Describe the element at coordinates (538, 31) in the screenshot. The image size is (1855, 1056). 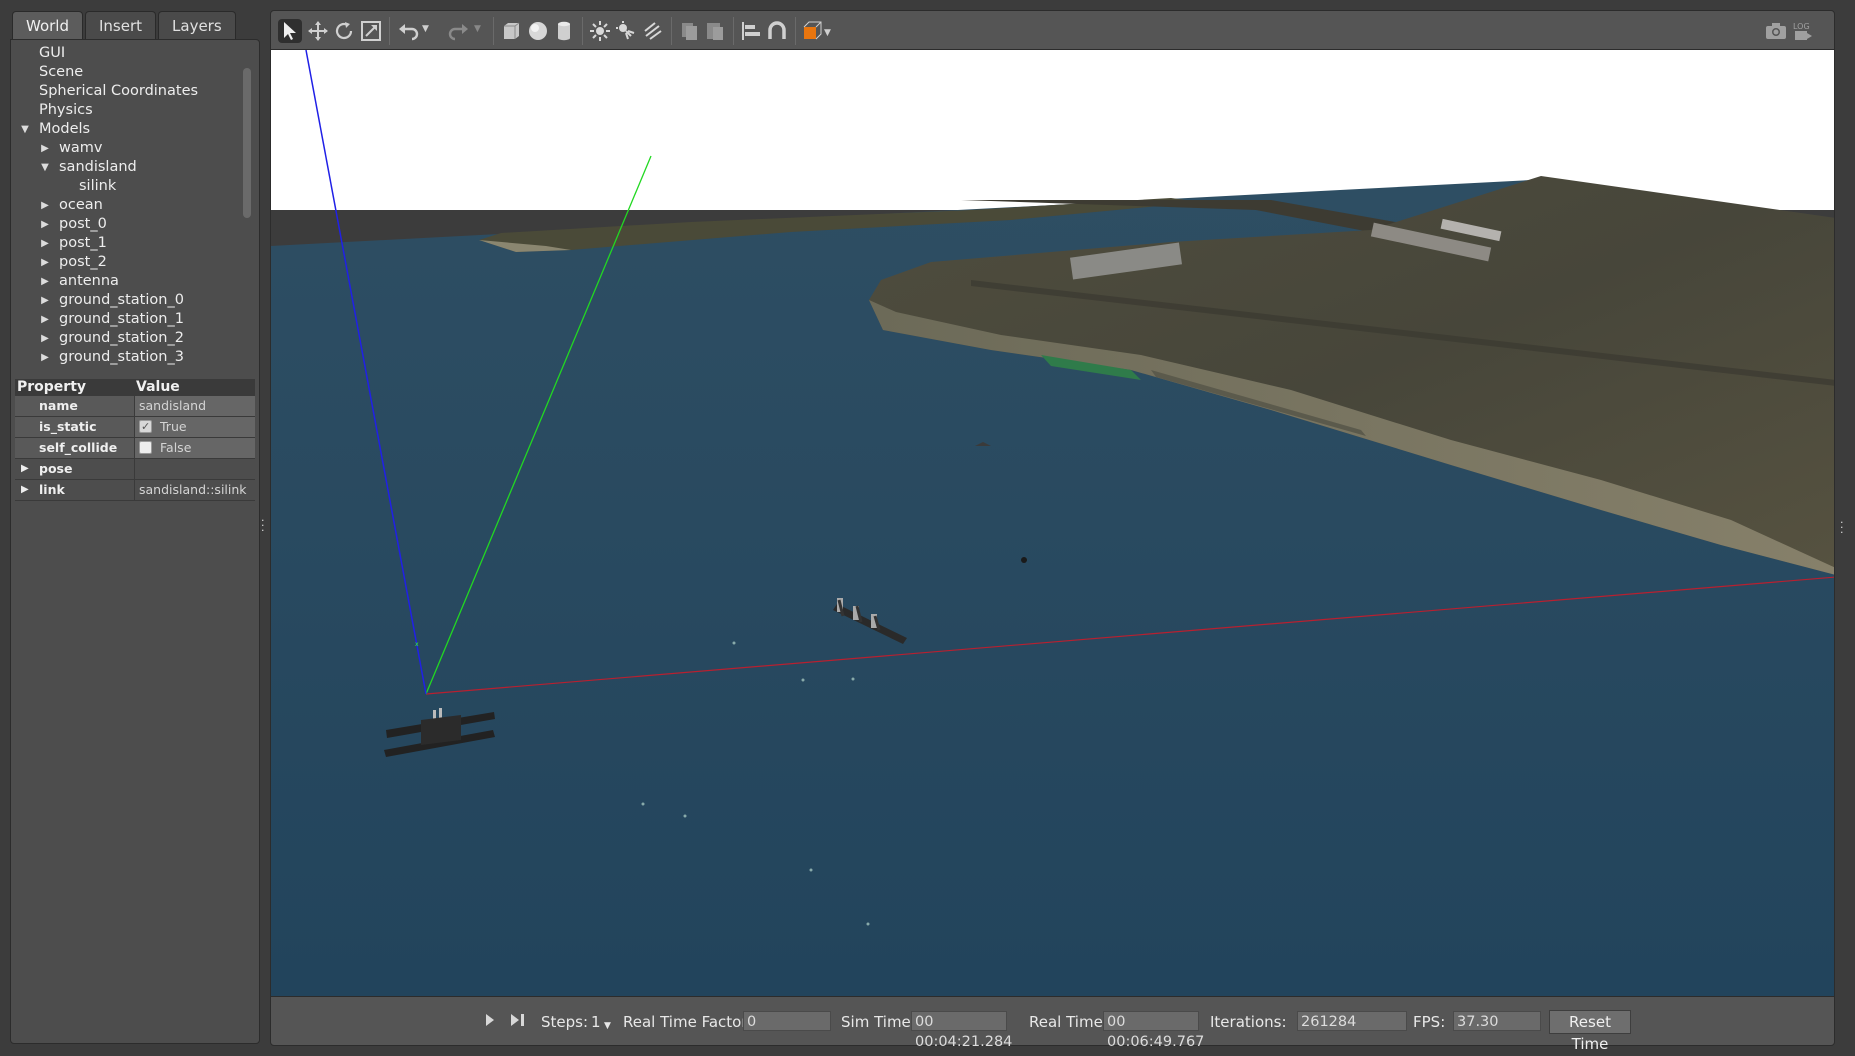
I see `sphere-icon` at that location.